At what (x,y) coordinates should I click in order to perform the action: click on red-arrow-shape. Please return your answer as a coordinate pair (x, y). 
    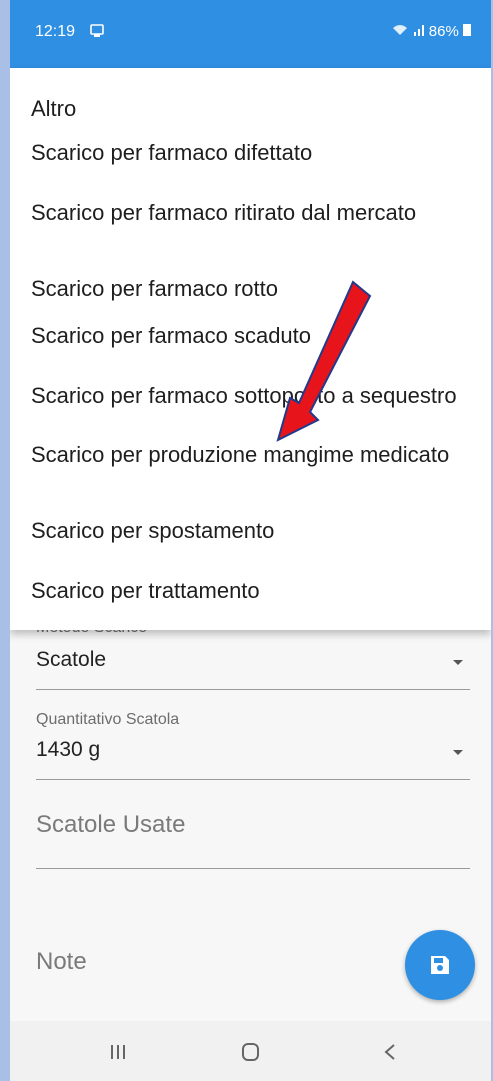
    Looking at the image, I should click on (324, 361).